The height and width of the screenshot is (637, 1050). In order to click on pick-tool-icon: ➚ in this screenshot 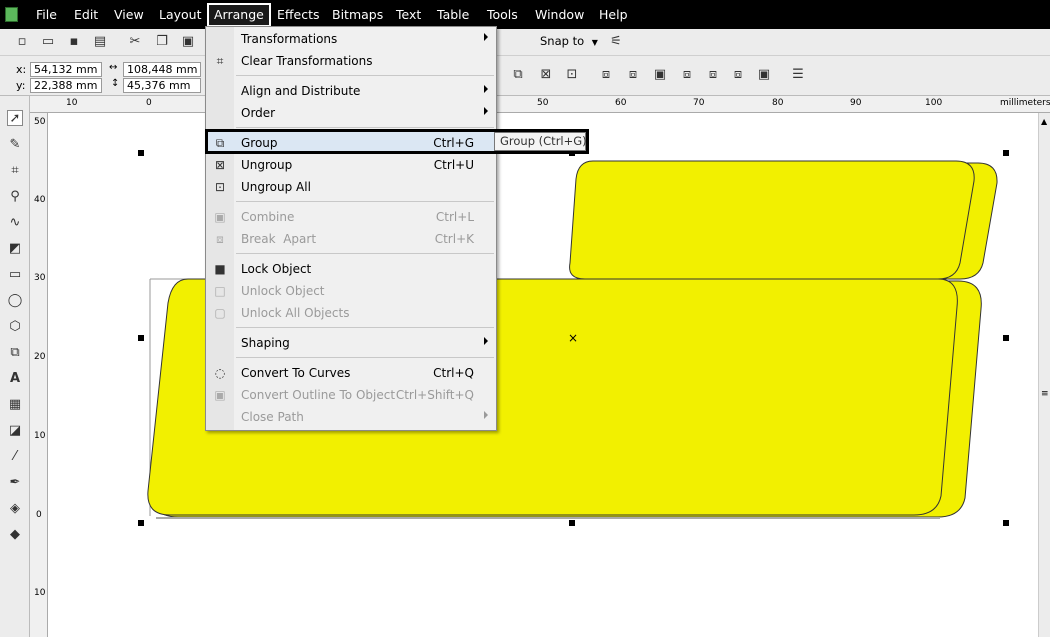, I will do `click(15, 118)`.